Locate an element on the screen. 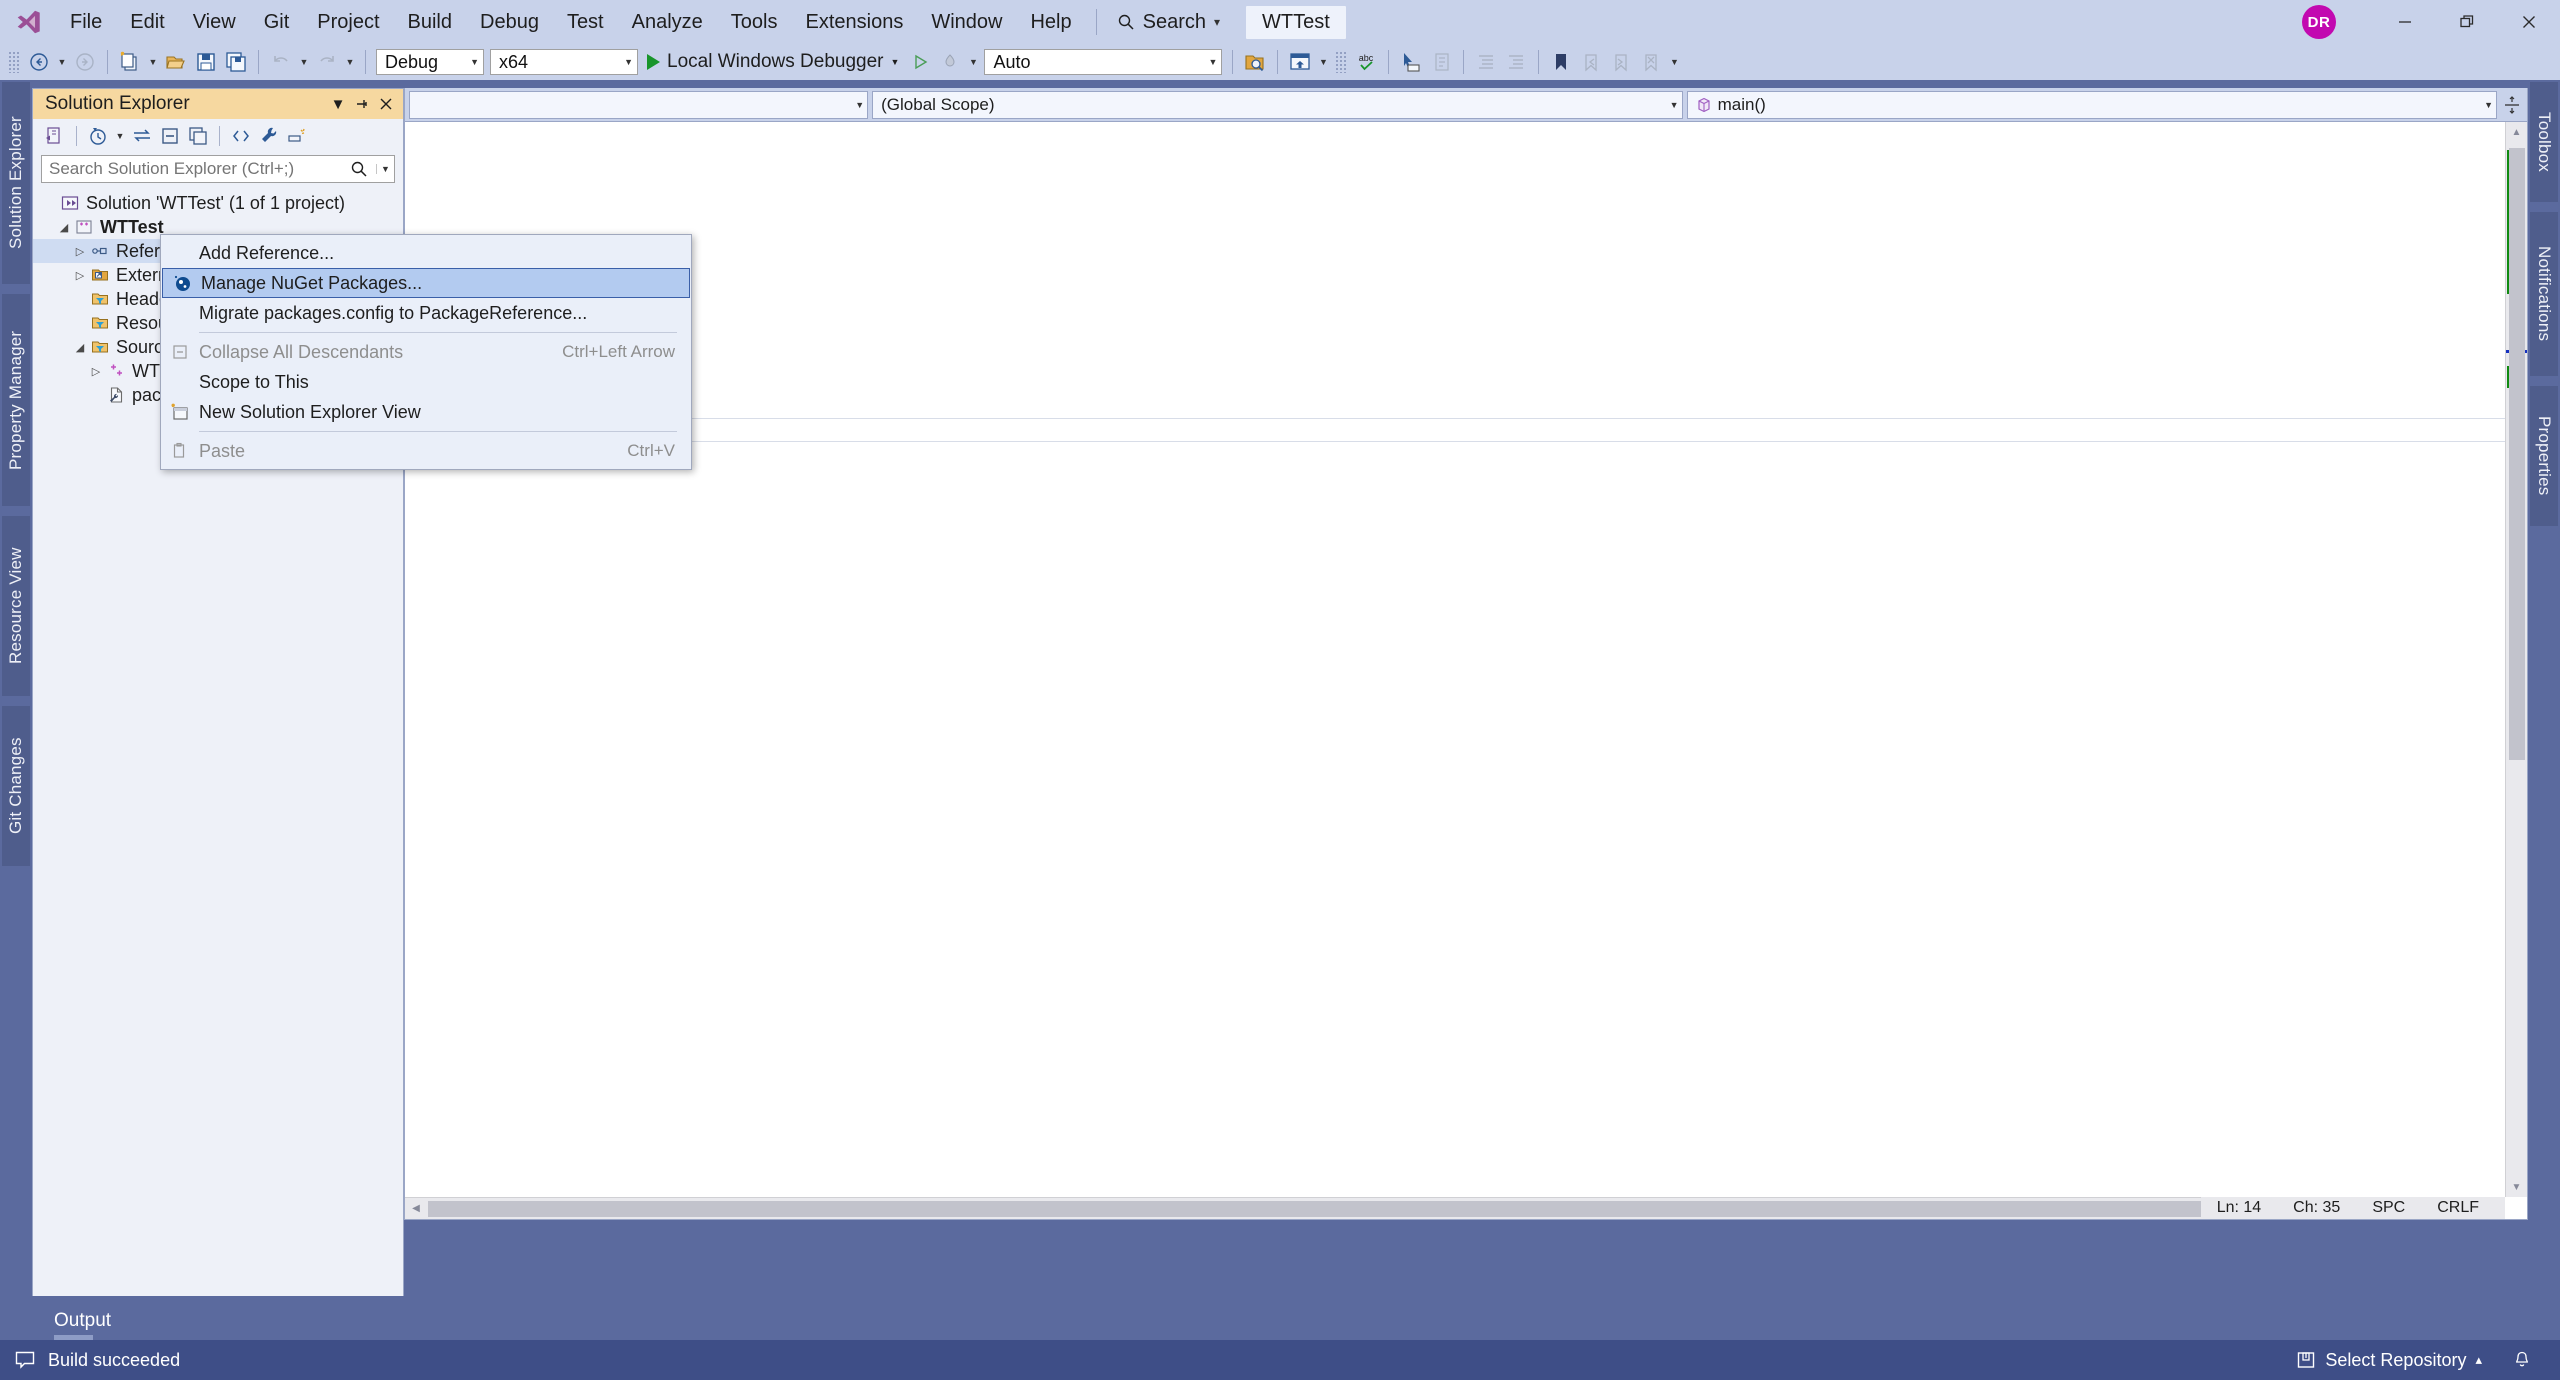  undo-dropdown-icon: ▼ is located at coordinates (304, 62).